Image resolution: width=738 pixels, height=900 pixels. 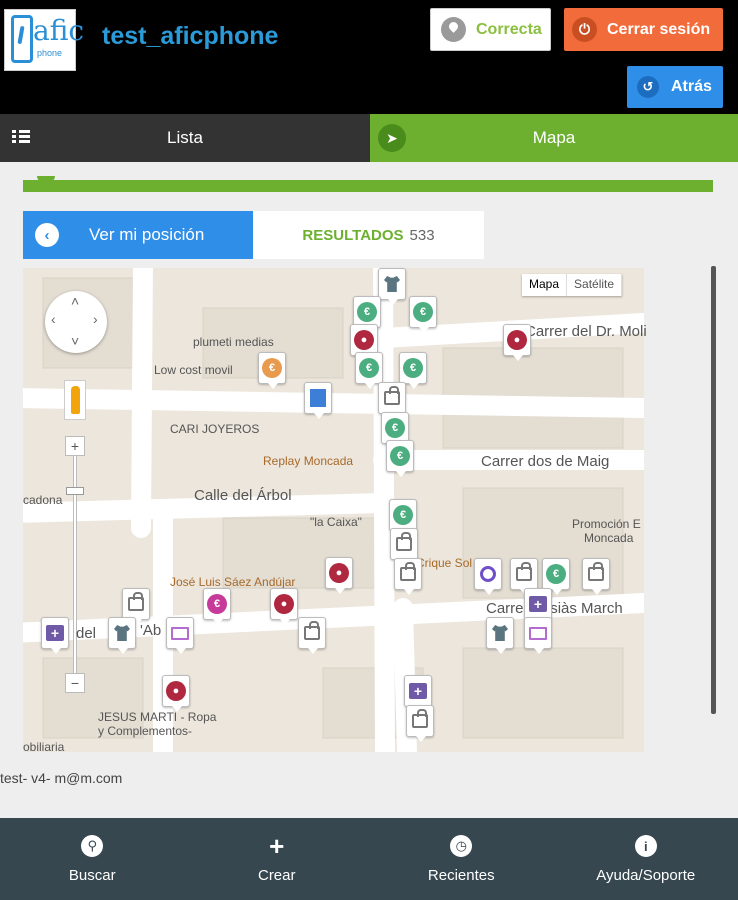 What do you see at coordinates (595, 285) in the screenshot?
I see `map-type-satelite: Satélite` at bounding box center [595, 285].